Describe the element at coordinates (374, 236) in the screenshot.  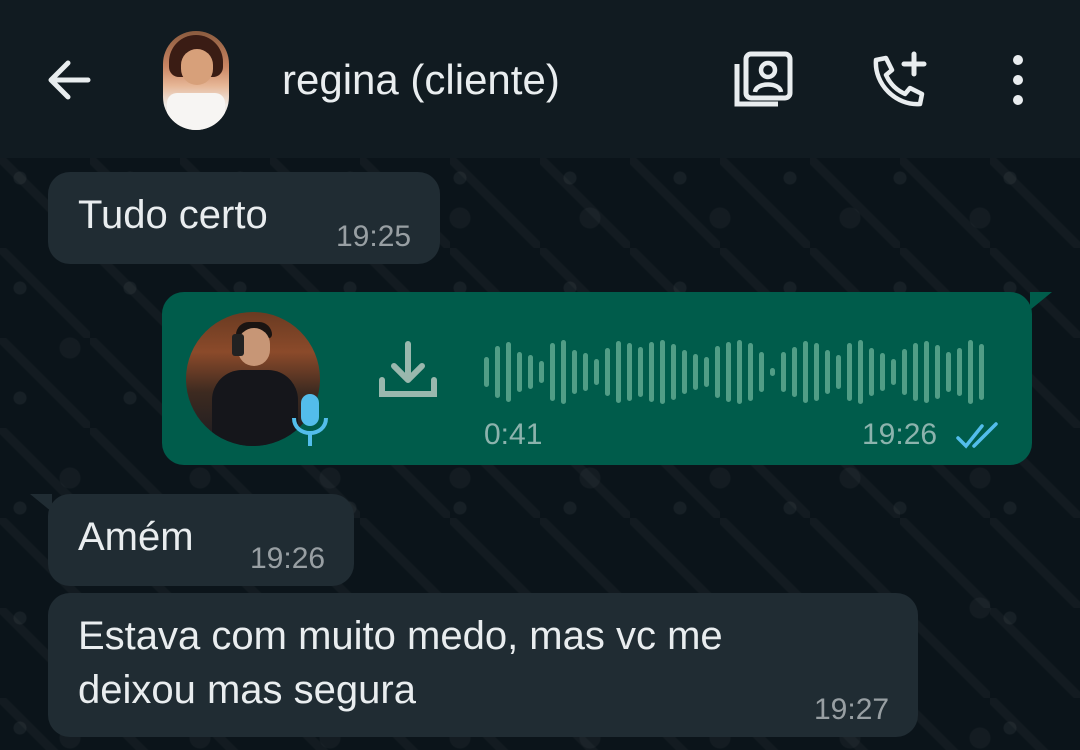
I see `message-time: 19:25` at that location.